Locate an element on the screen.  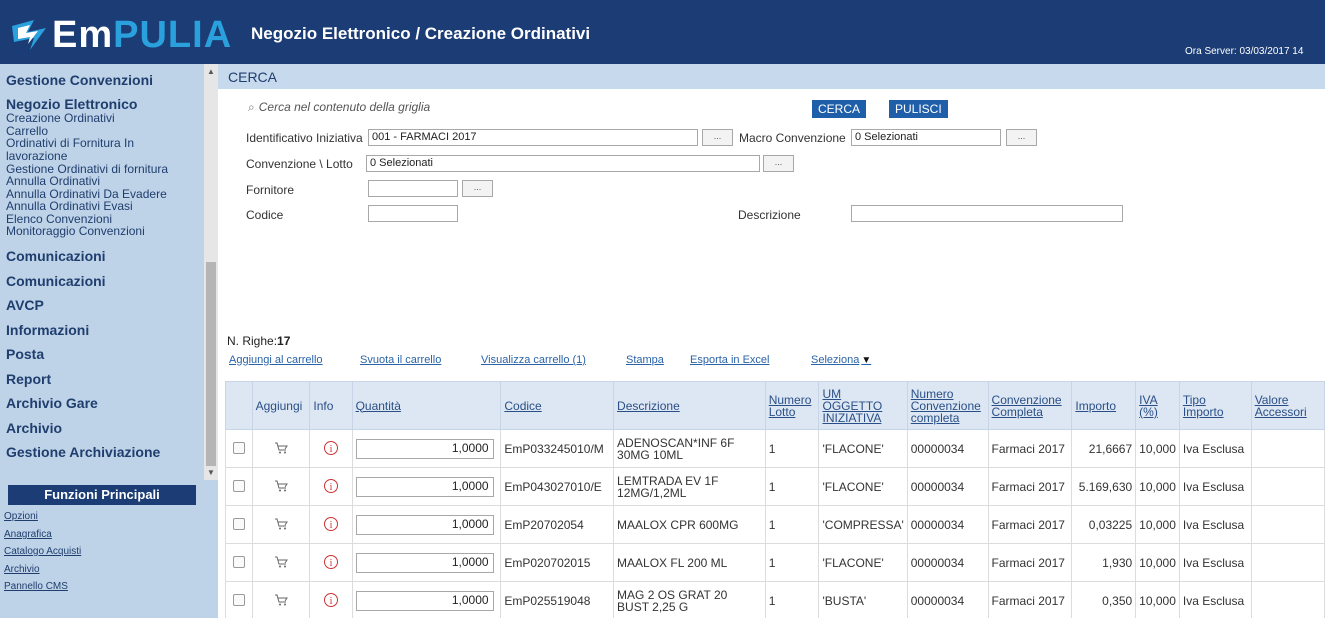
scroll-down-icon: ▼ is located at coordinates (211, 472).